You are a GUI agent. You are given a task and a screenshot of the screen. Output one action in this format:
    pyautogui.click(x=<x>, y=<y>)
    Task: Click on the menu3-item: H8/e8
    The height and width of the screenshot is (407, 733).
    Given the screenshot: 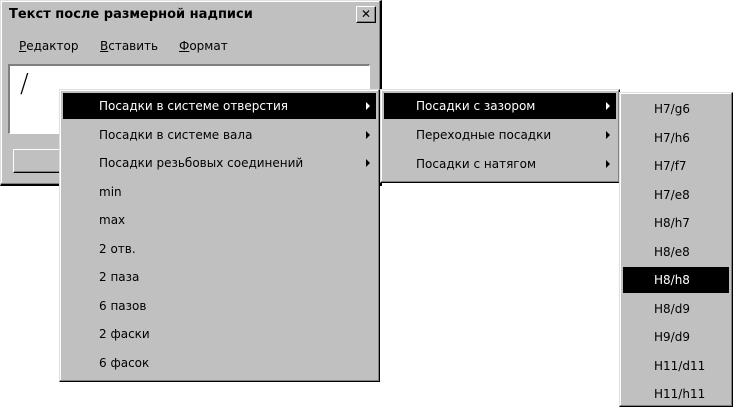 What is the action you would take?
    pyautogui.click(x=676, y=252)
    